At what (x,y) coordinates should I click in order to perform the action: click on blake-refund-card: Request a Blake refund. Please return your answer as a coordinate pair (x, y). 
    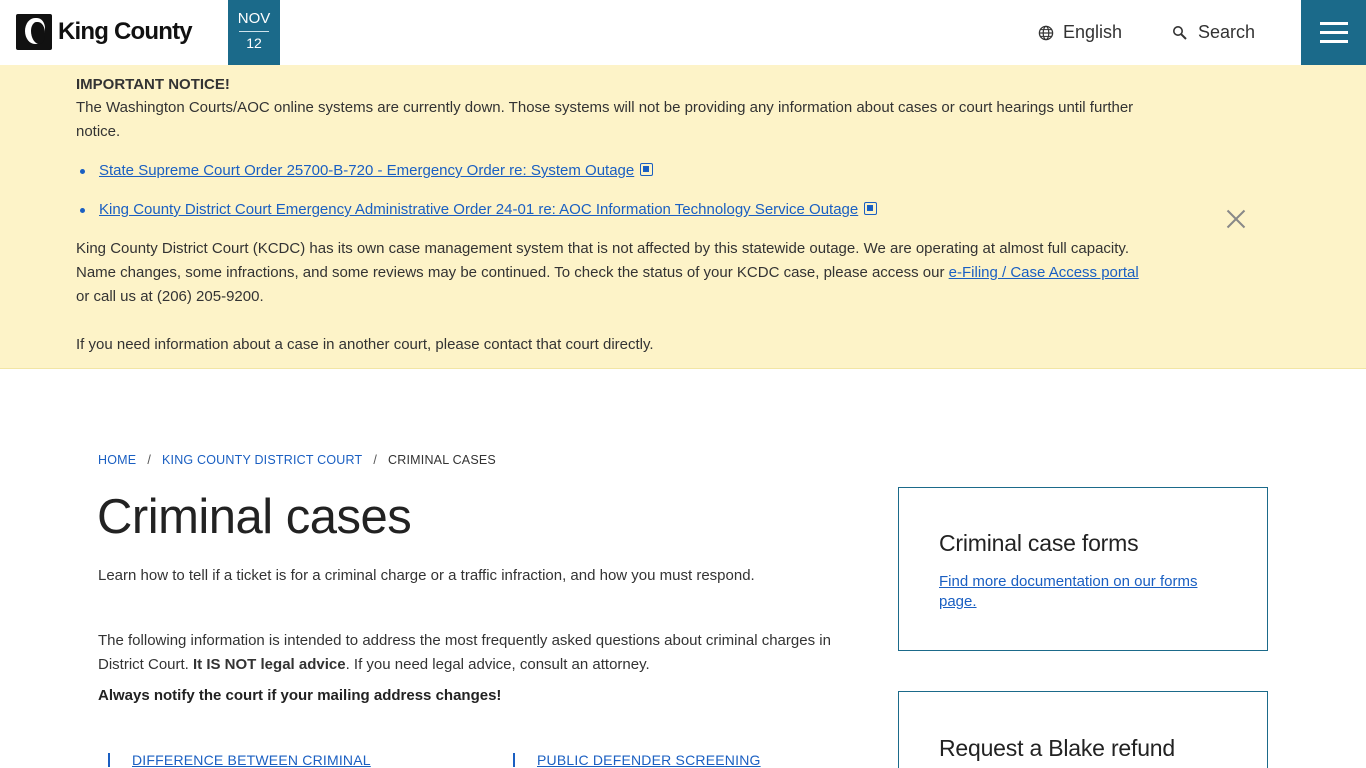
    Looking at the image, I should click on (1083, 729).